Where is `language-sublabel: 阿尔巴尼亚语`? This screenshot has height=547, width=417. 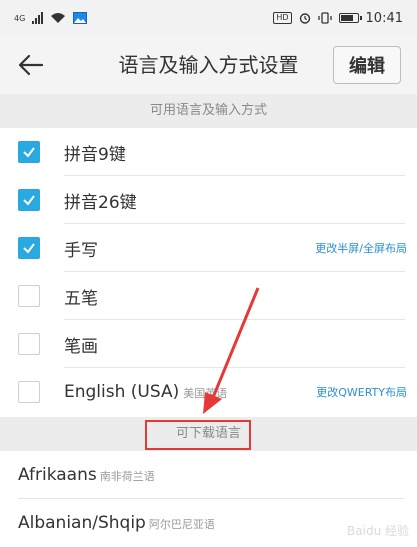 language-sublabel: 阿尔巴尼亚语 is located at coordinates (181, 524).